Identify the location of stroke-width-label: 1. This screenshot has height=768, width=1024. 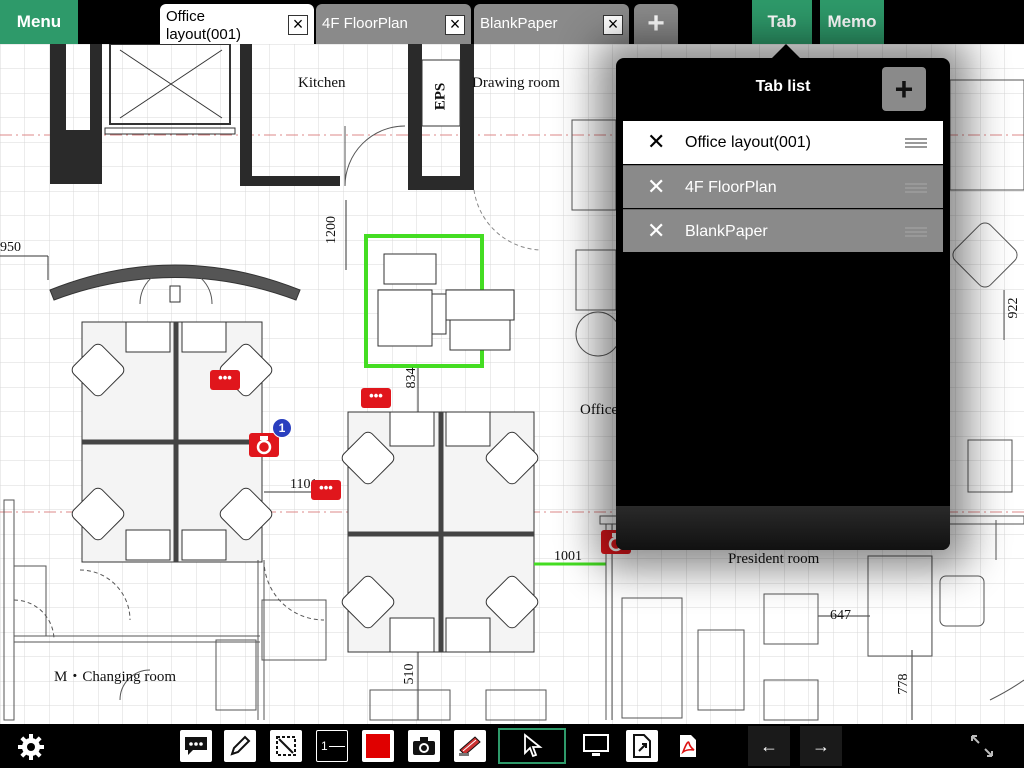
(324, 746).